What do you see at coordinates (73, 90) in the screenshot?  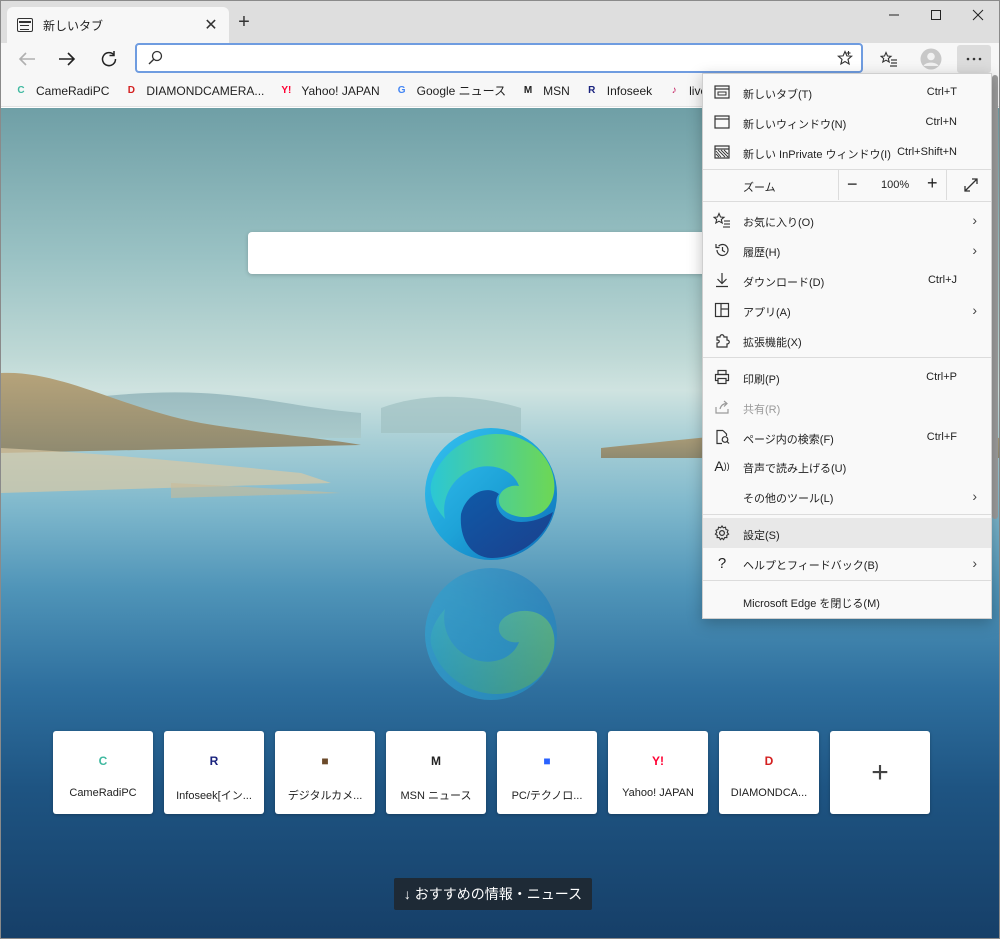 I see `favorite-label: CameRadiPC` at bounding box center [73, 90].